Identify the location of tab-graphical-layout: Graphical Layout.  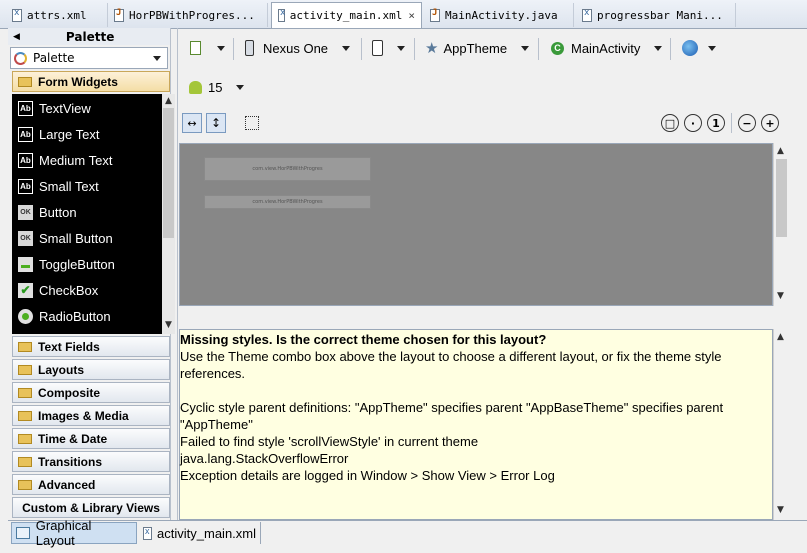
(74, 533).